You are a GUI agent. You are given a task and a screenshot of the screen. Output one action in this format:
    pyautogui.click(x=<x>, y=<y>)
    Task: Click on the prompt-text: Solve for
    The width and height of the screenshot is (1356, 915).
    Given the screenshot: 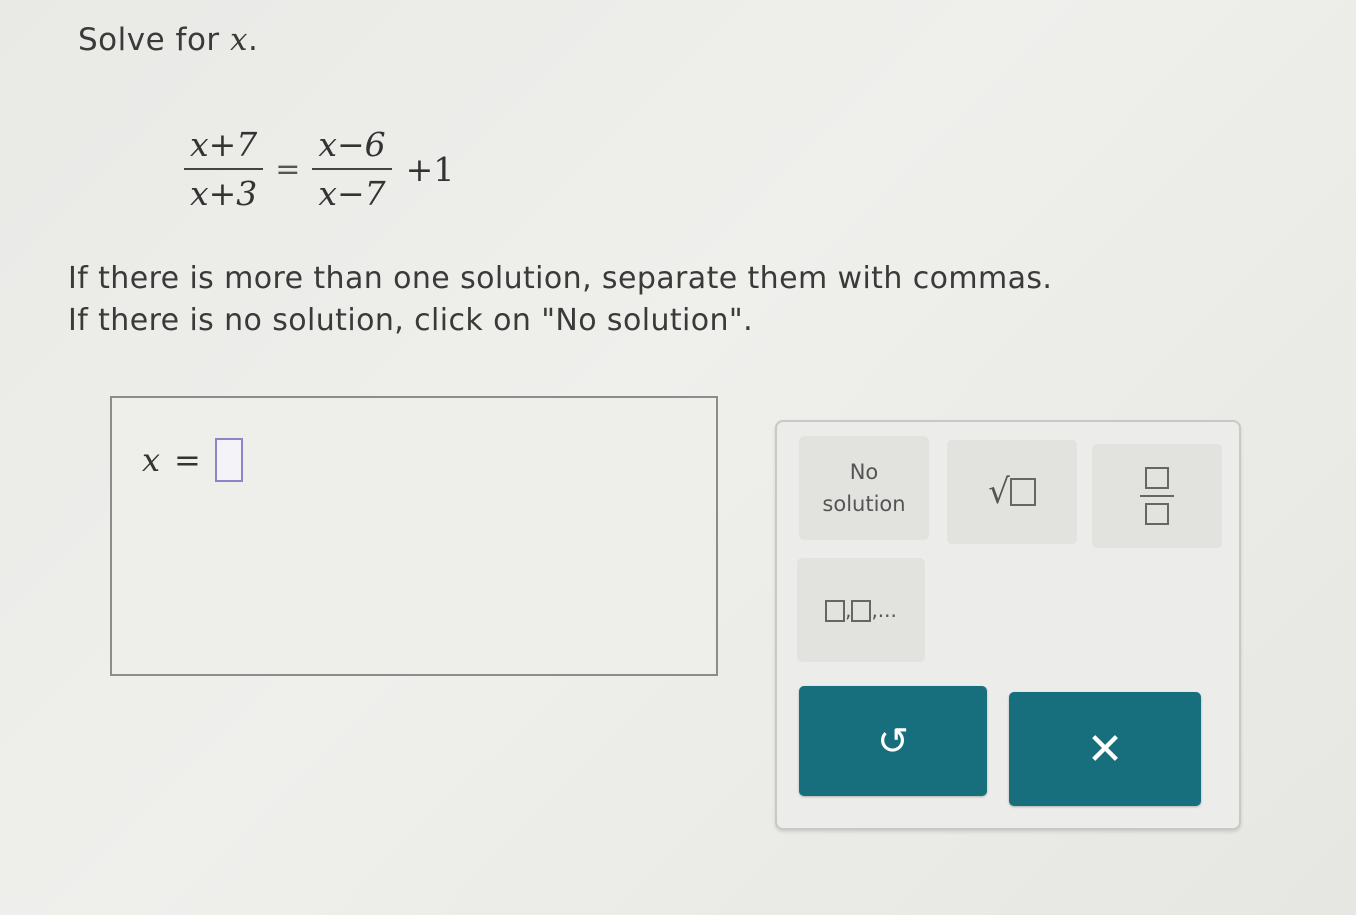 What is the action you would take?
    pyautogui.click(x=154, y=40)
    